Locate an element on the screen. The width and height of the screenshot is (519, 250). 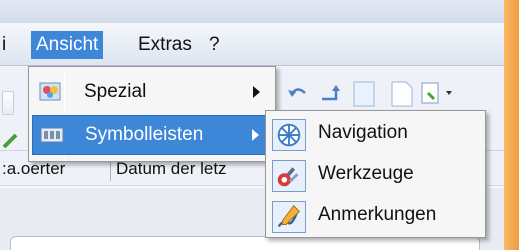
new-page-icon is located at coordinates (401, 94).